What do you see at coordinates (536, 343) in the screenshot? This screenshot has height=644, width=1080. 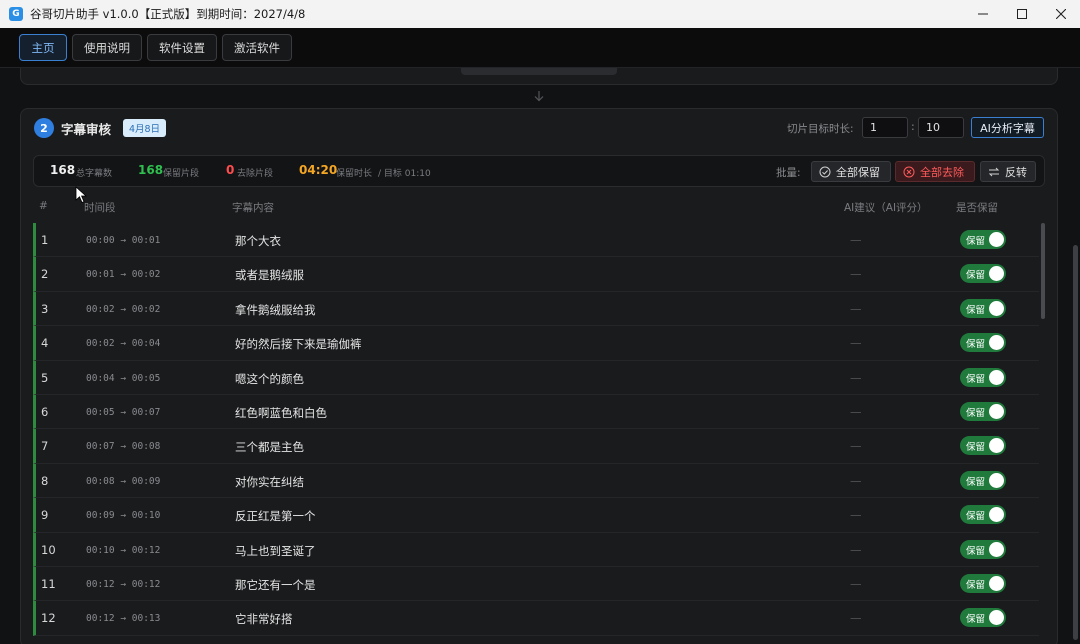 I see `table-row: 4 00:02 → 00:04 好的然后接下来是瑜伽裤 — 保留` at bounding box center [536, 343].